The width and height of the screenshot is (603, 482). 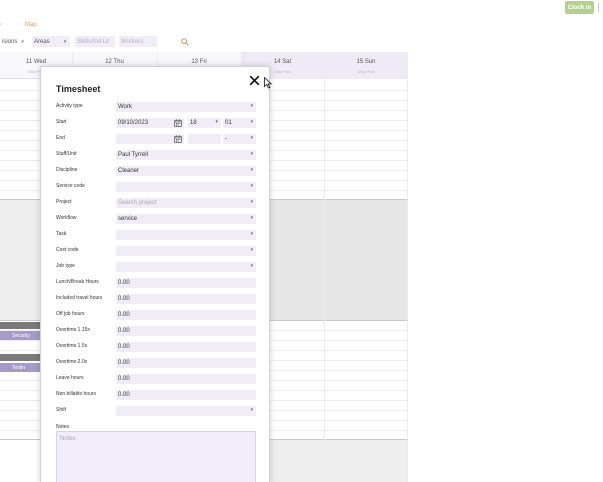 I want to click on overtime-115-row: Overtime 1.15x 0.00, so click(x=156, y=331).